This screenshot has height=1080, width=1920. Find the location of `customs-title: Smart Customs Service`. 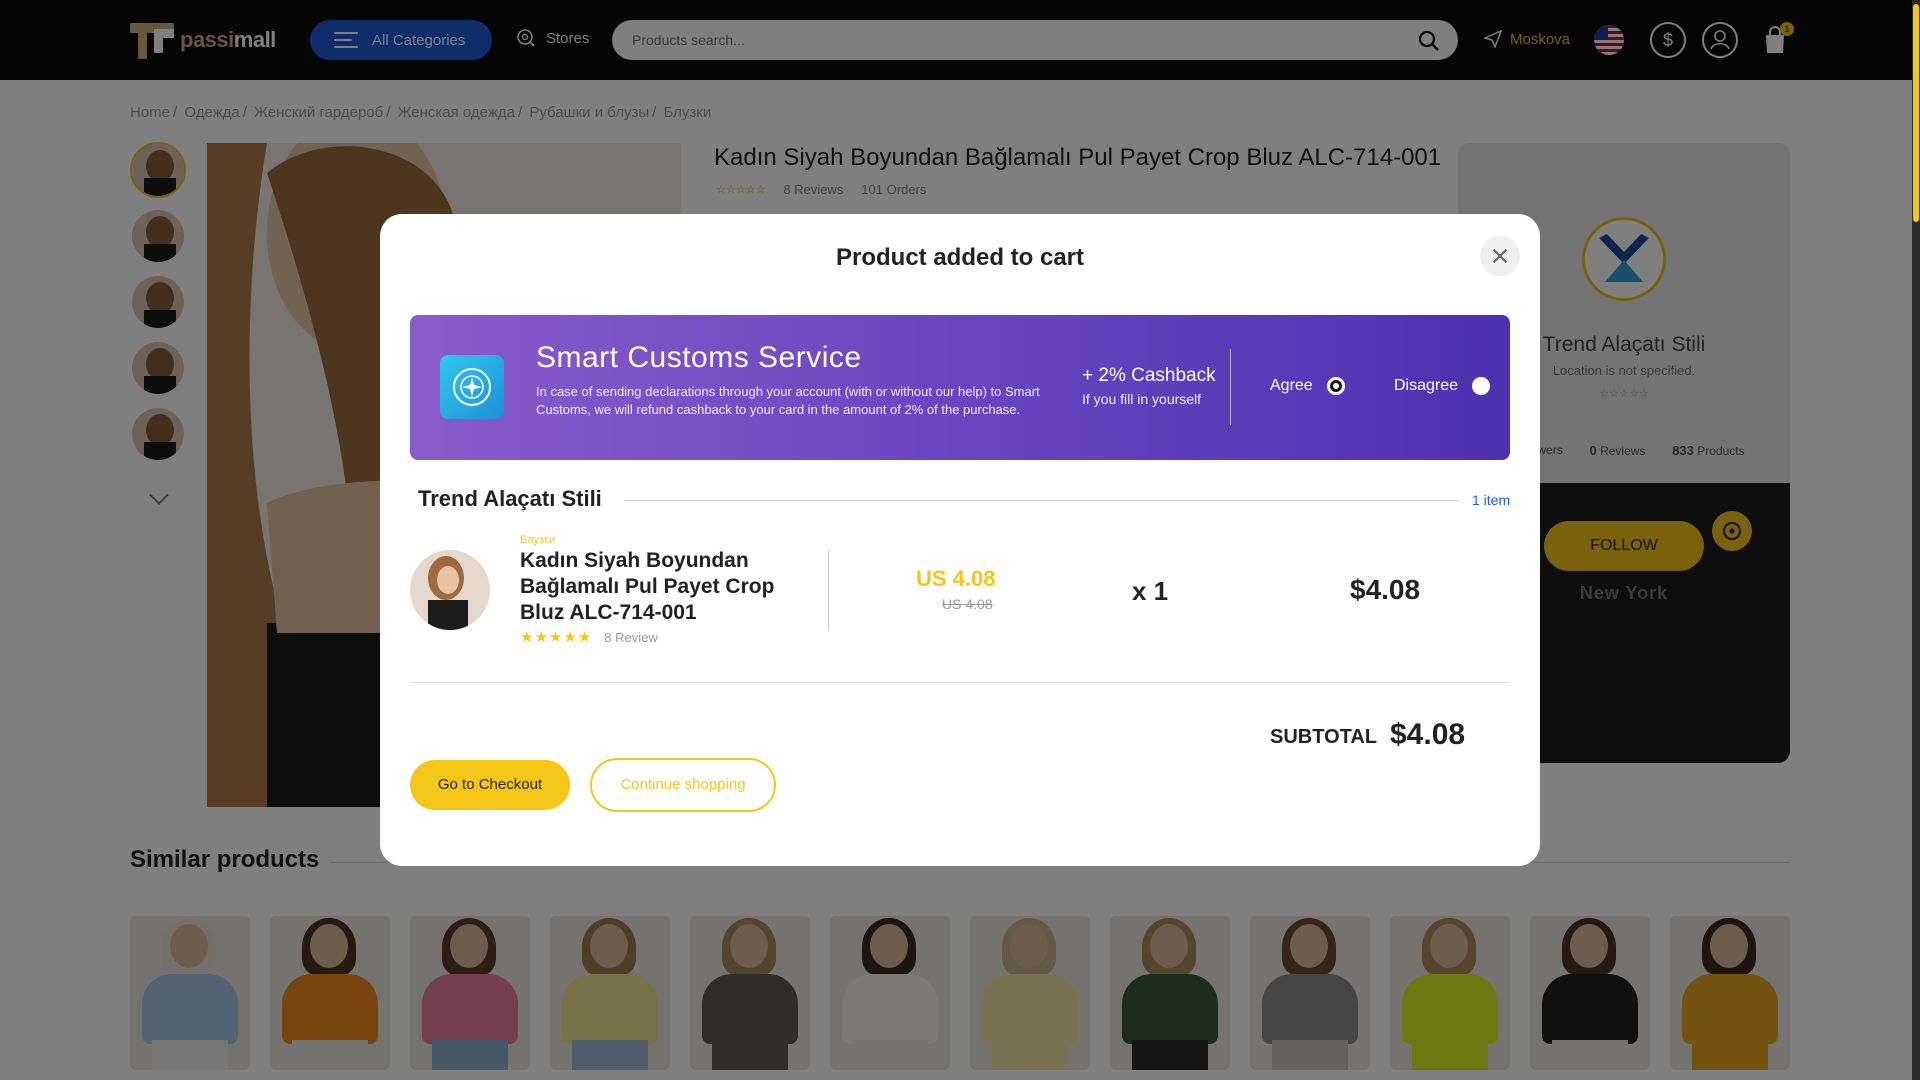

customs-title: Smart Customs Service is located at coordinates (699, 357).